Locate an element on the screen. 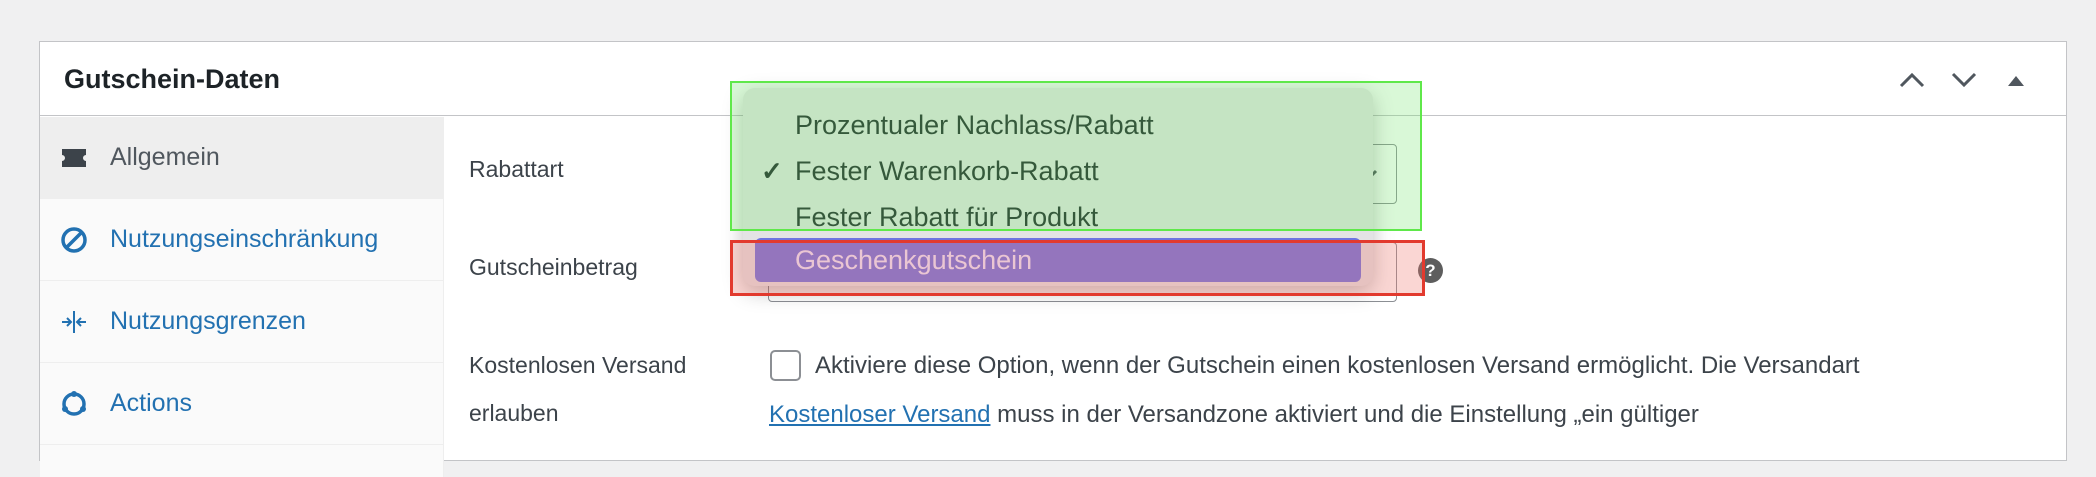  discount-type-label: Rabattart is located at coordinates (516, 169).